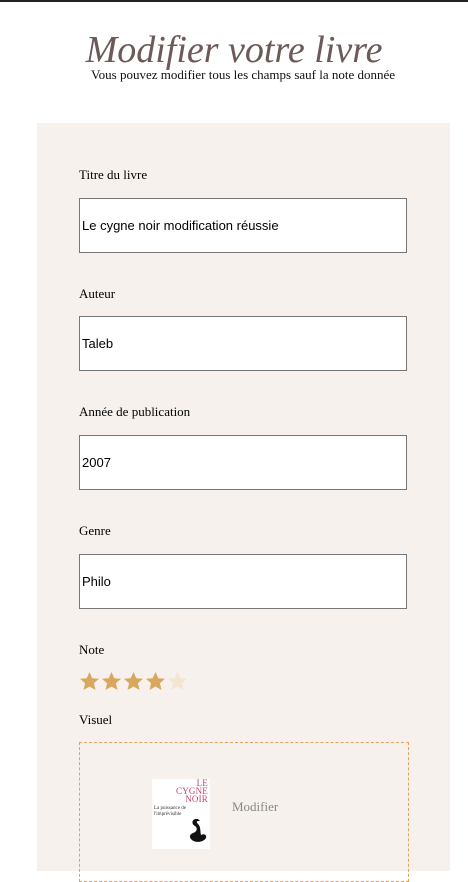  Describe the element at coordinates (255, 807) in the screenshot. I see `modify-image-link: Modifier` at that location.